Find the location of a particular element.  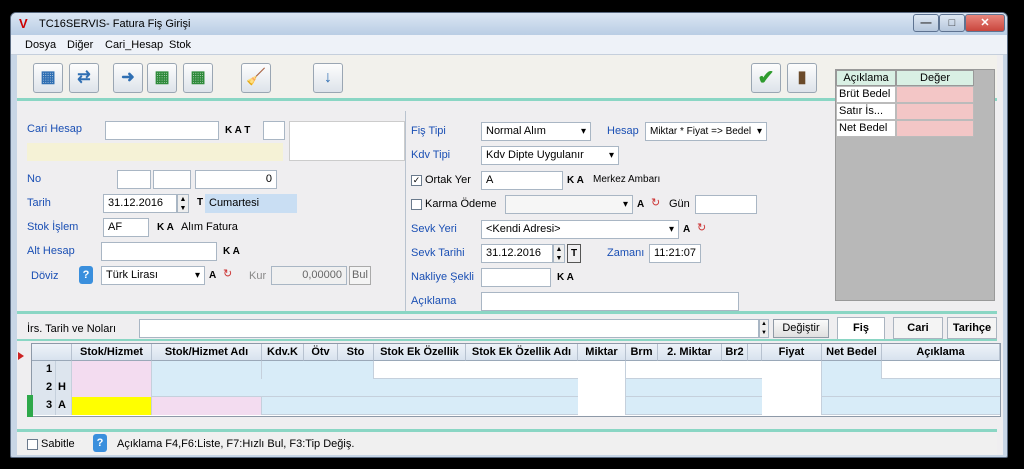

tab-tarihce: Tarihçe is located at coordinates (972, 328).